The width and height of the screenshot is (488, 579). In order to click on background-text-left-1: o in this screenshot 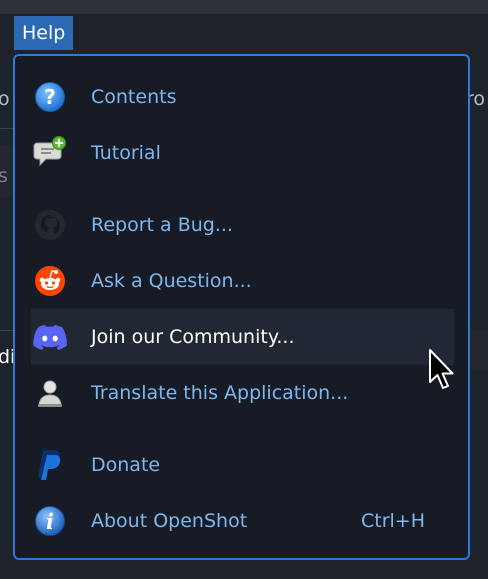, I will do `click(5, 99)`.